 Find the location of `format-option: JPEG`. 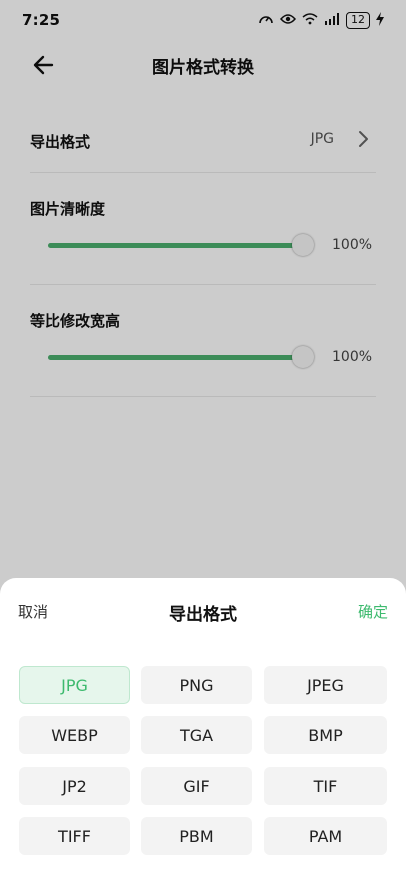

format-option: JPEG is located at coordinates (325, 685).